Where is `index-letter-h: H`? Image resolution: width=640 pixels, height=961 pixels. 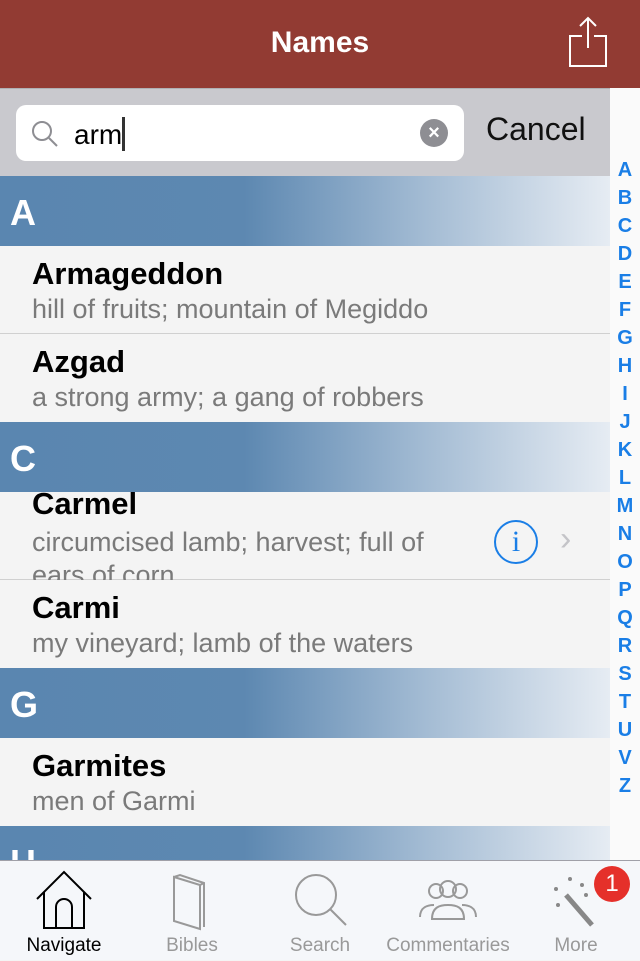
index-letter-h: H is located at coordinates (625, 366).